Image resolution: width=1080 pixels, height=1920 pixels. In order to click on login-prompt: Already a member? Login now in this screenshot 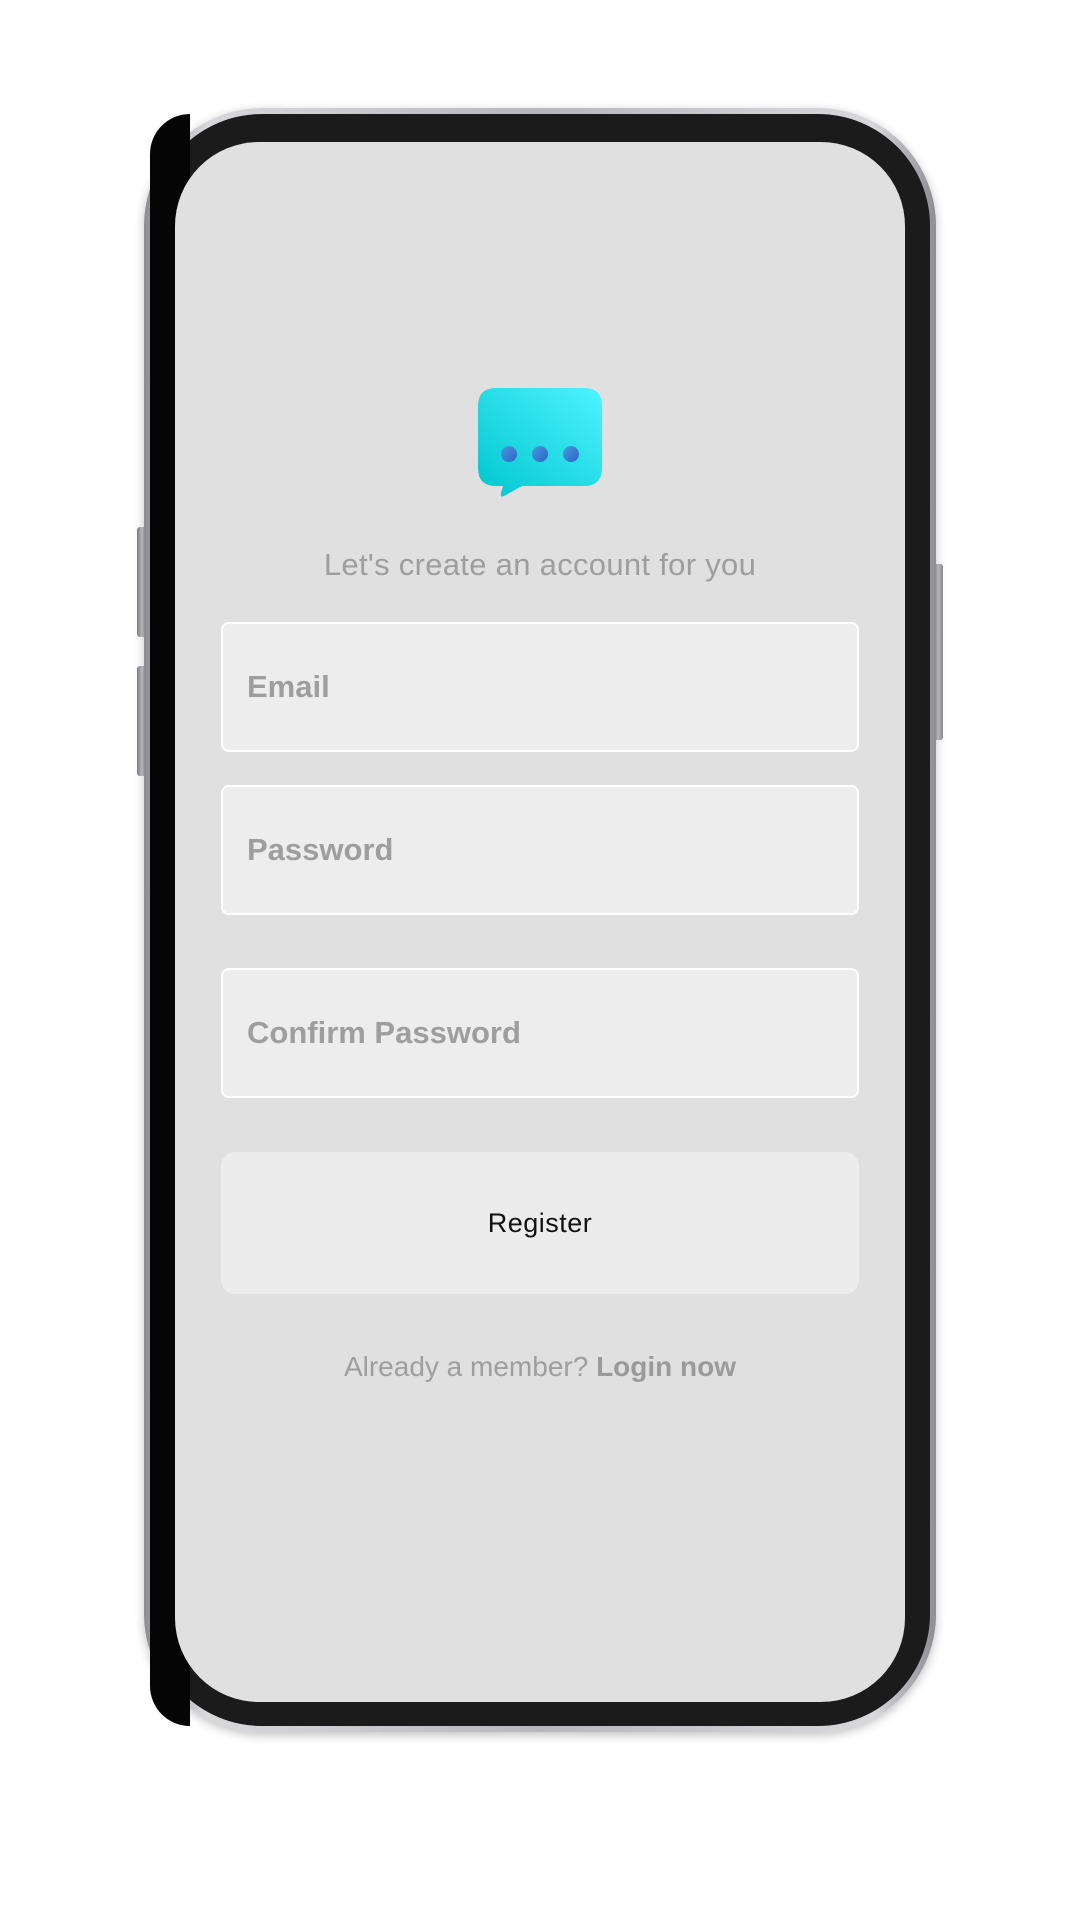, I will do `click(540, 1367)`.